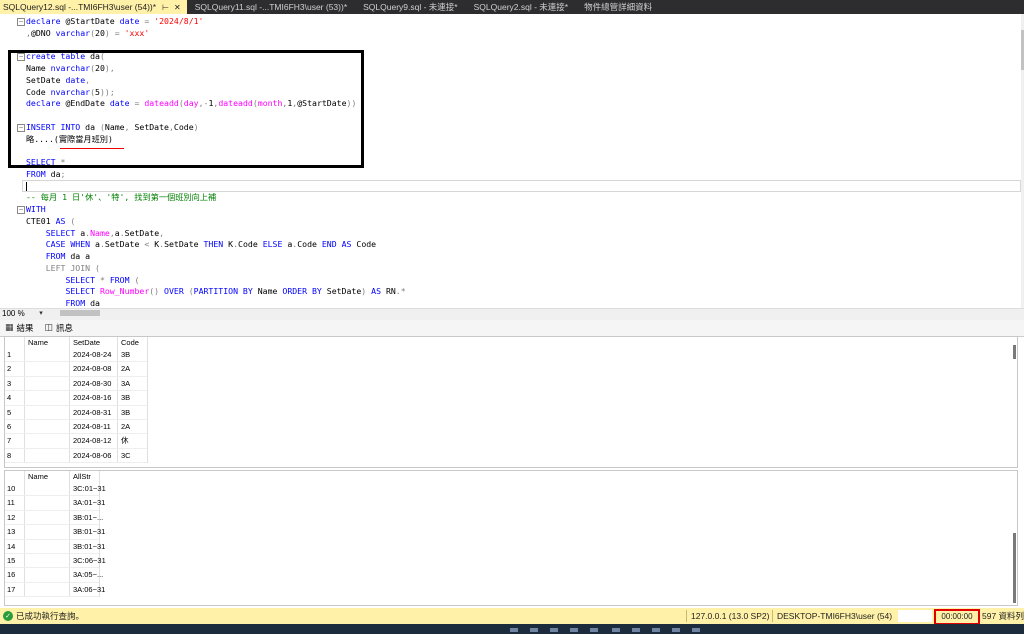 The height and width of the screenshot is (634, 1024). What do you see at coordinates (41, 313) in the screenshot?
I see `zoom-dropdown-arrow-icon: ▾` at bounding box center [41, 313].